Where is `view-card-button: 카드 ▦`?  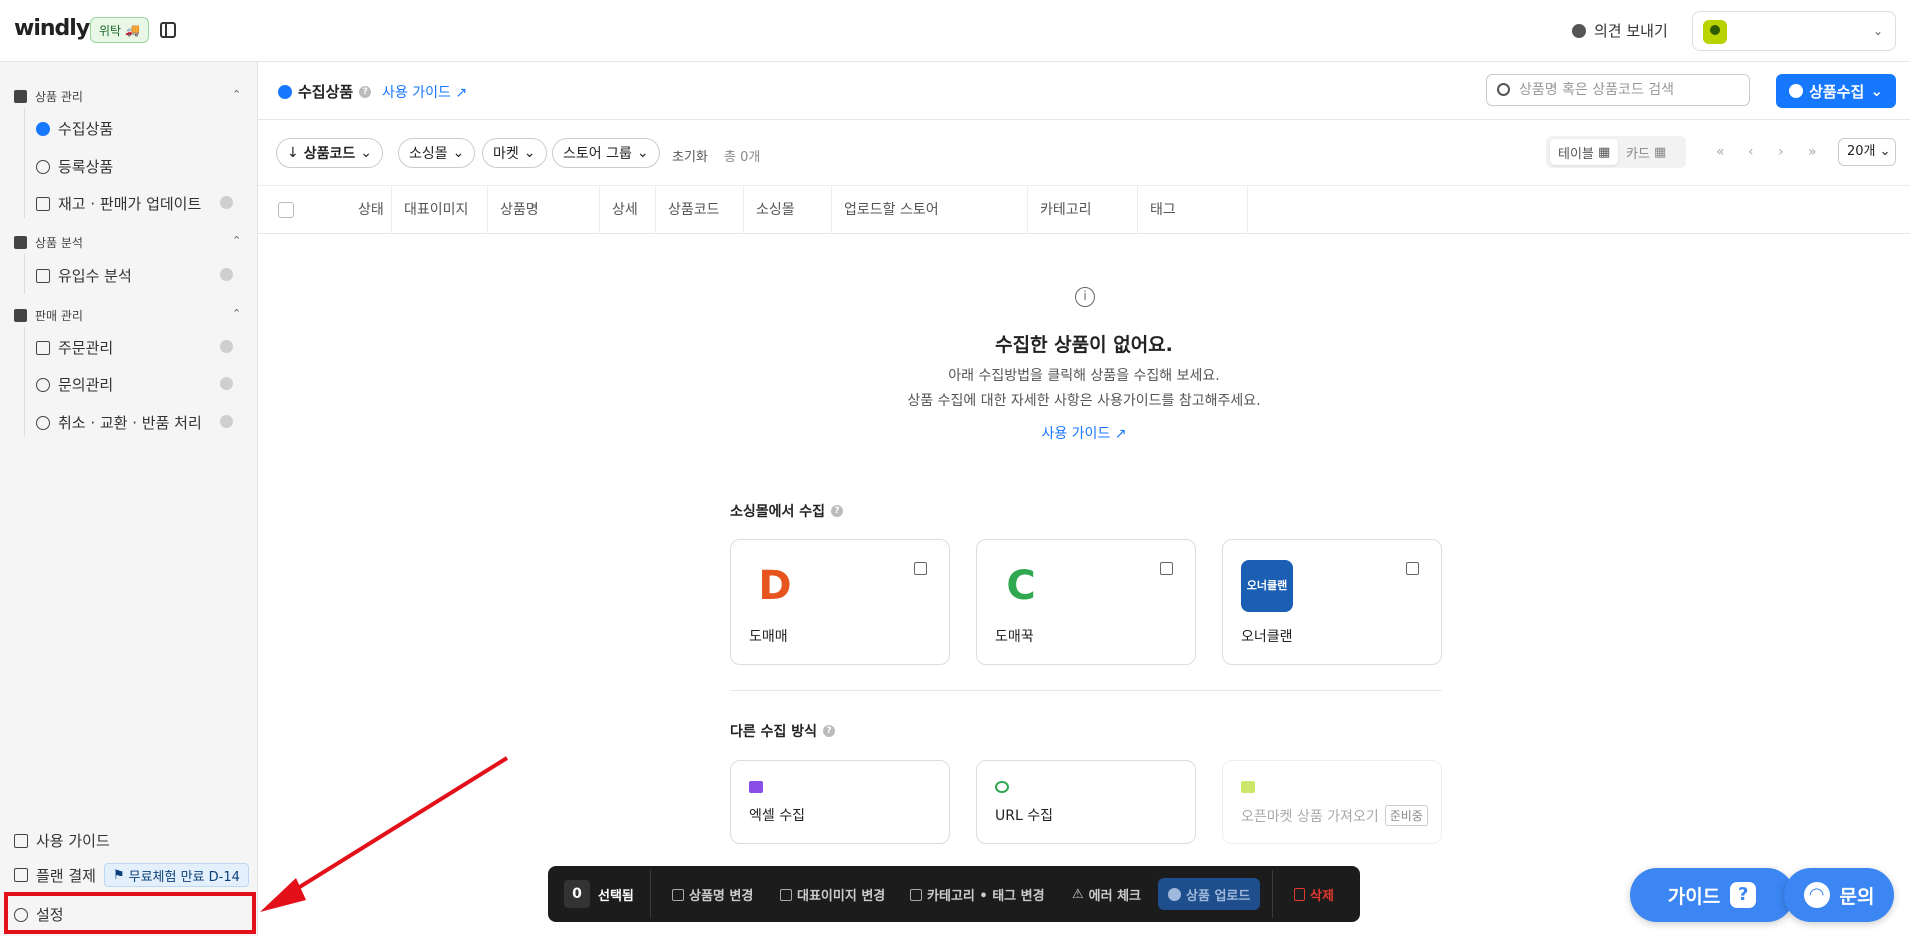 view-card-button: 카드 ▦ is located at coordinates (1646, 152).